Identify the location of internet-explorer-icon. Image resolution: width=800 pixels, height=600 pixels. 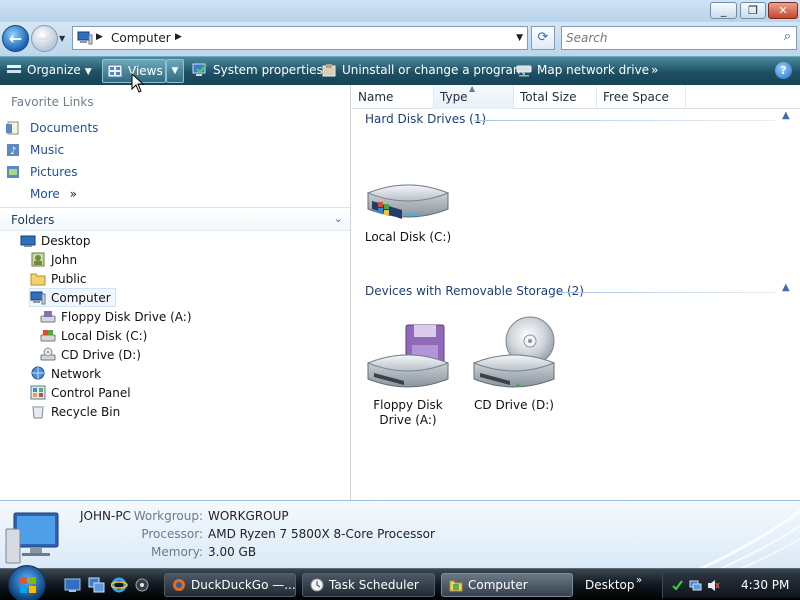
(119, 585).